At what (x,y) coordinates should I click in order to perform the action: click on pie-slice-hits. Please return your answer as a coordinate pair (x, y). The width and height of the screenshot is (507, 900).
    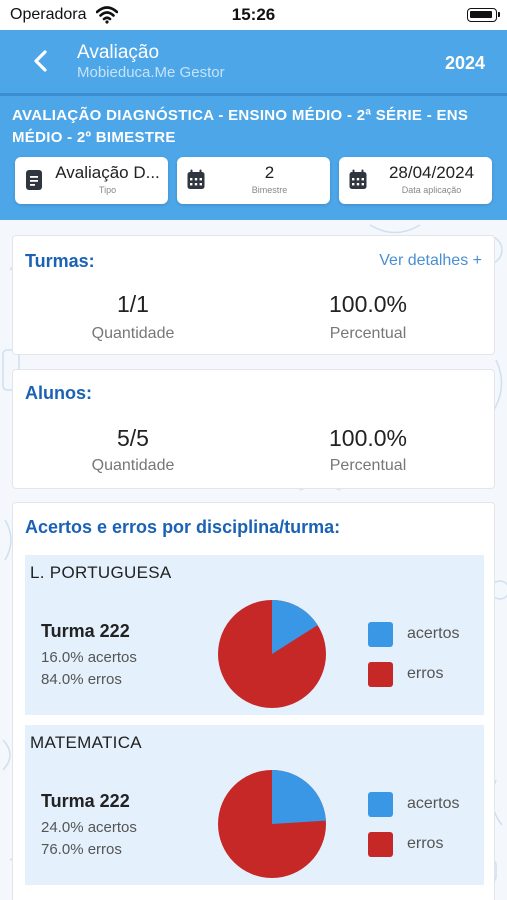
    Looking at the image, I should click on (299, 797).